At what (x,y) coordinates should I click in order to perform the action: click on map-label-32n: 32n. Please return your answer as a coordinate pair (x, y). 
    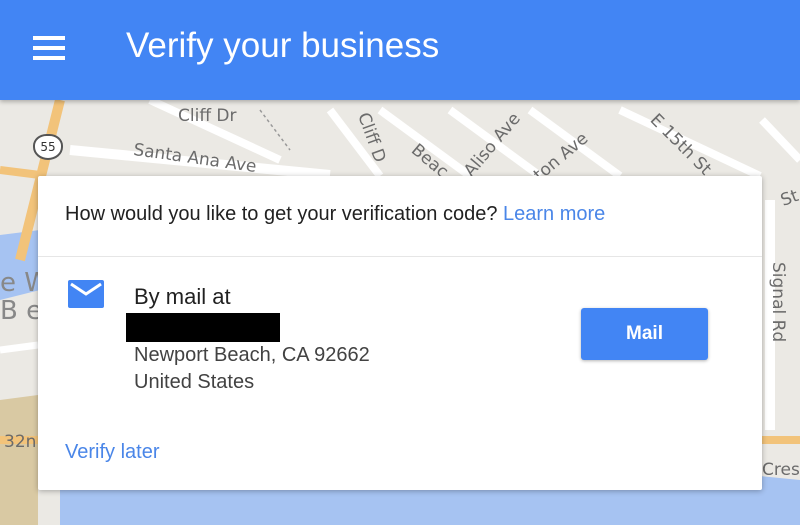
    Looking at the image, I should click on (20, 442).